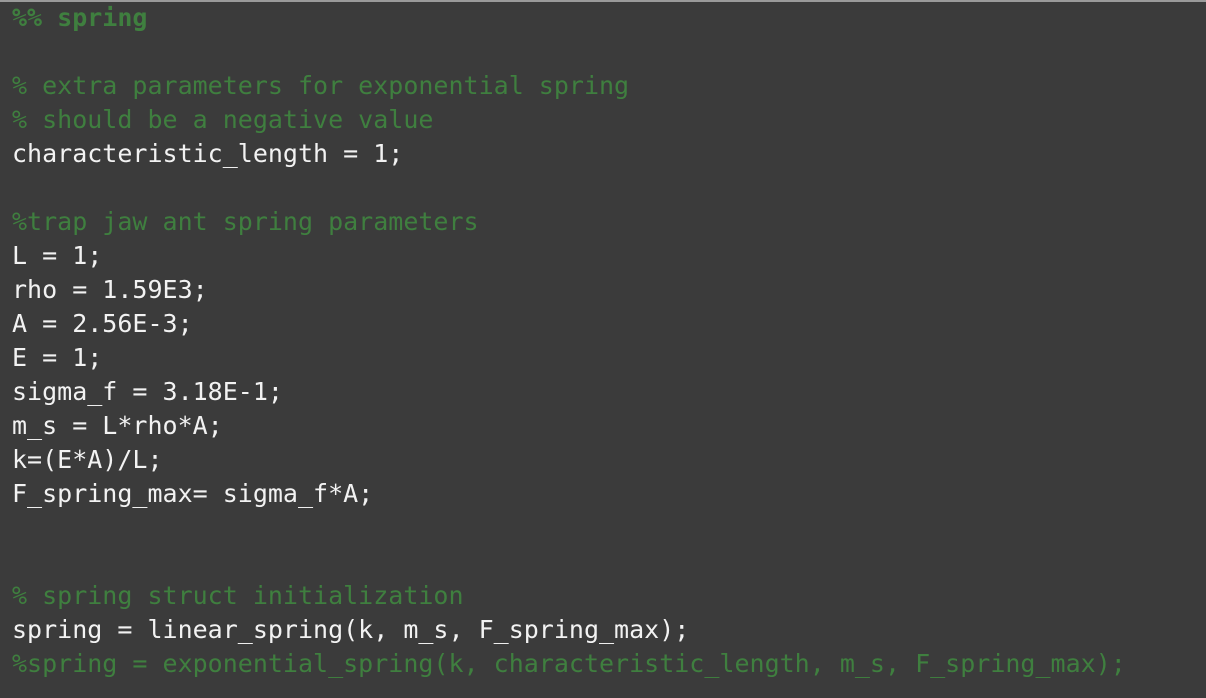 The width and height of the screenshot is (1206, 698). I want to click on code-line-11: E = 1;, so click(607, 358).